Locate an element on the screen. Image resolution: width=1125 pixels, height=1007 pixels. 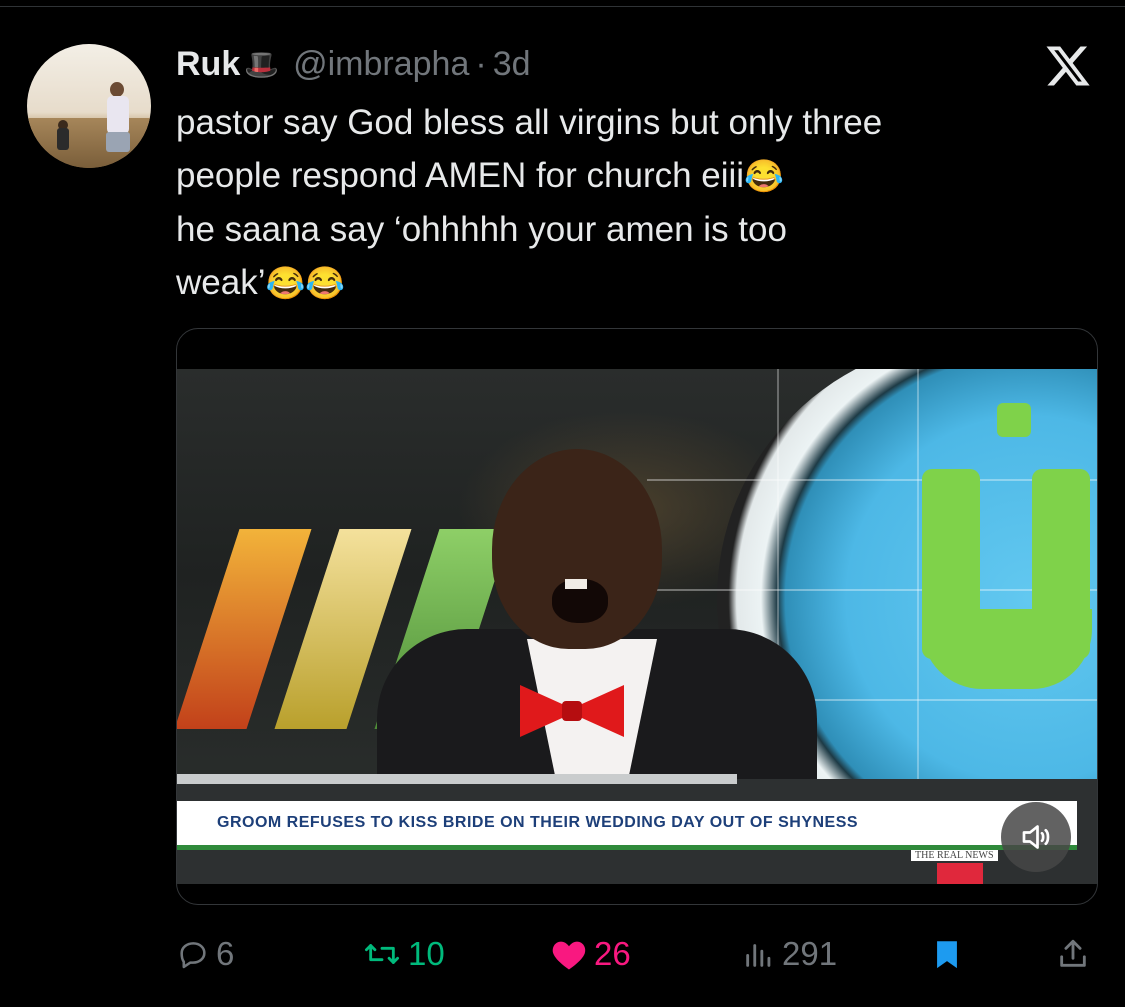
bookmark-button is located at coordinates (950, 954).